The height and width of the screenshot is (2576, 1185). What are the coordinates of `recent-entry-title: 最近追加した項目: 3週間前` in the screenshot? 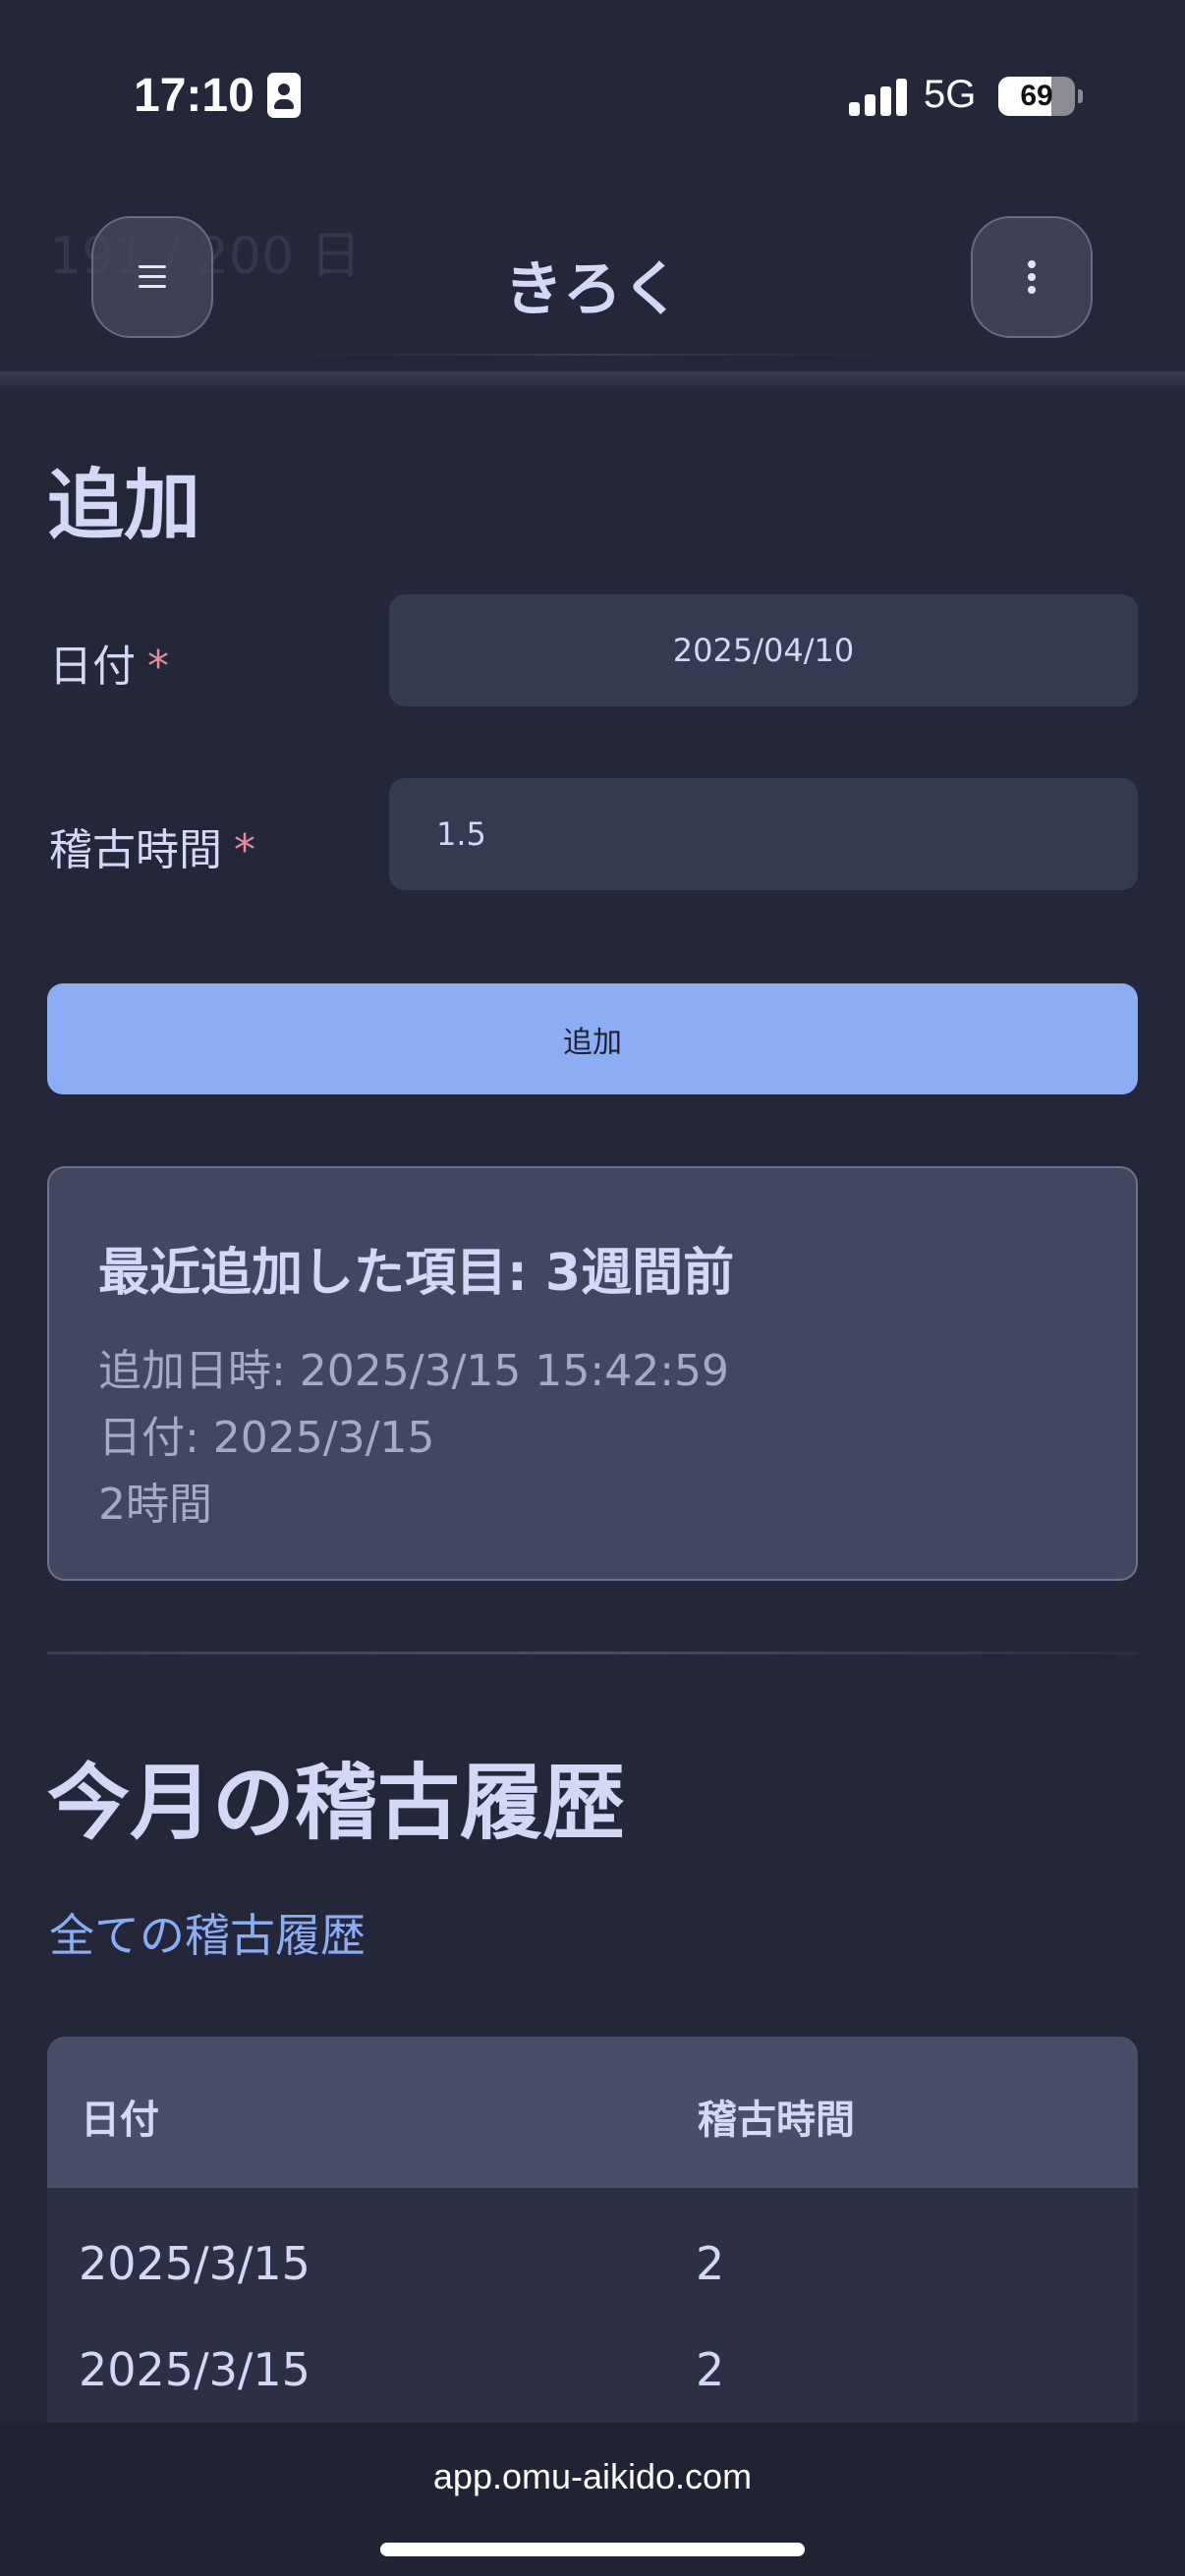 It's located at (416, 1273).